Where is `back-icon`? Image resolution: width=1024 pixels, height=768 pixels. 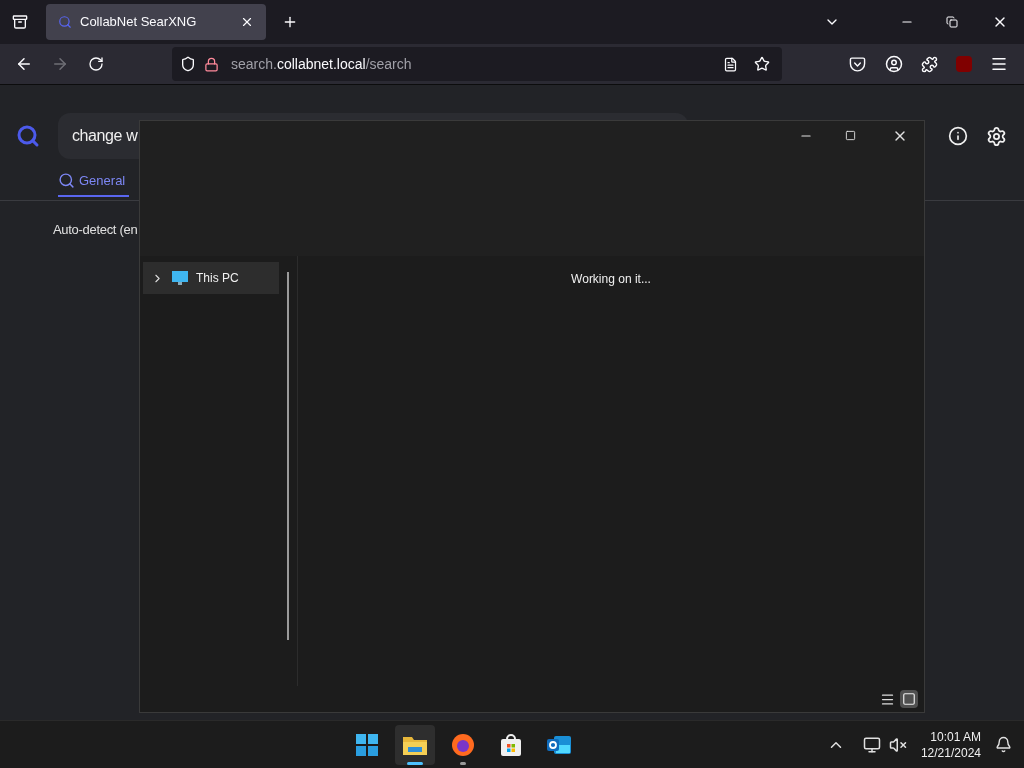 back-icon is located at coordinates (24, 64).